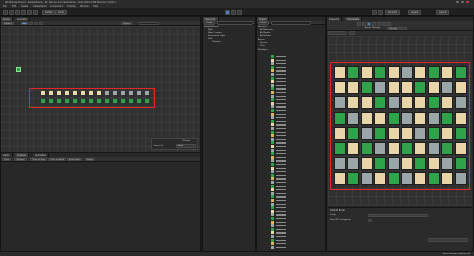 The height and width of the screenshot is (256, 474). I want to click on minimize-icon, so click(457, 1).